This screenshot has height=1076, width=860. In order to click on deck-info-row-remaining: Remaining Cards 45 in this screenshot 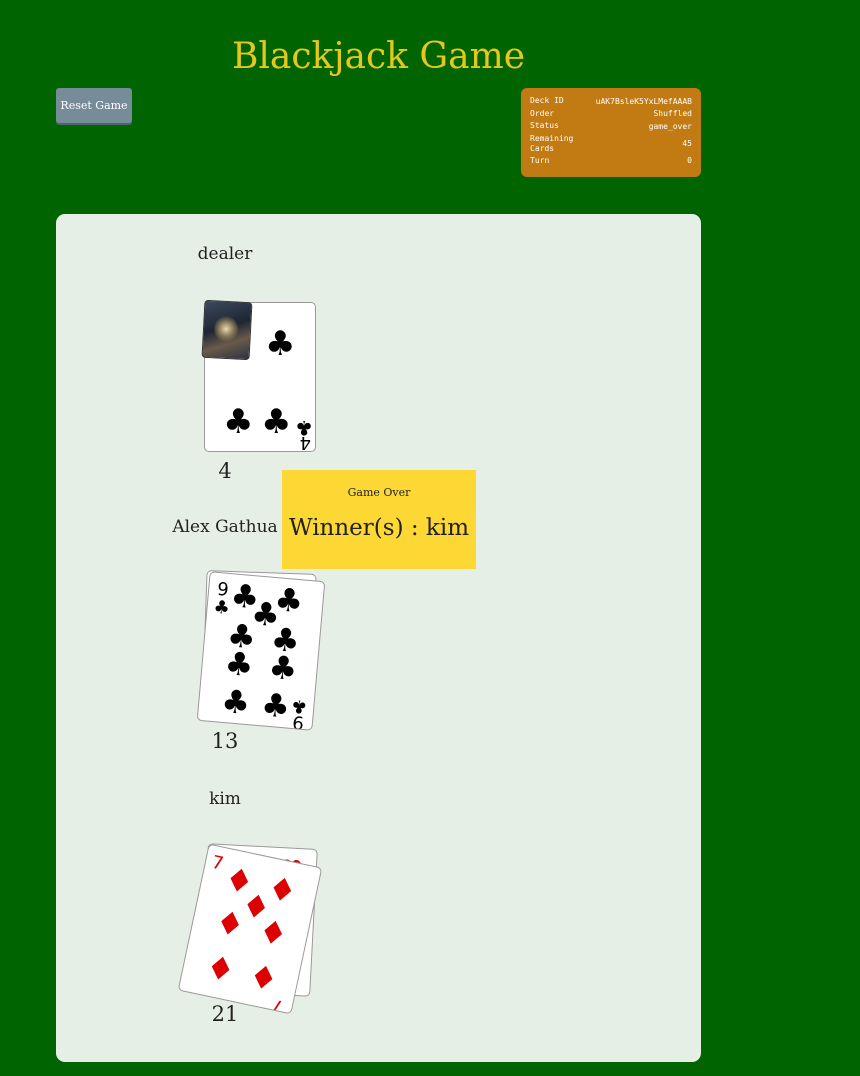, I will do `click(611, 144)`.